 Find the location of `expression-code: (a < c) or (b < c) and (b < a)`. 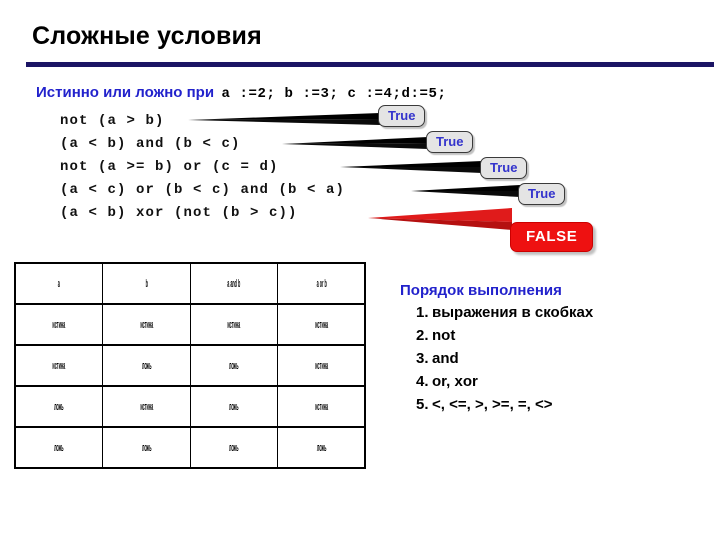

expression-code: (a < c) or (b < c) and (b < a) is located at coordinates (203, 190).